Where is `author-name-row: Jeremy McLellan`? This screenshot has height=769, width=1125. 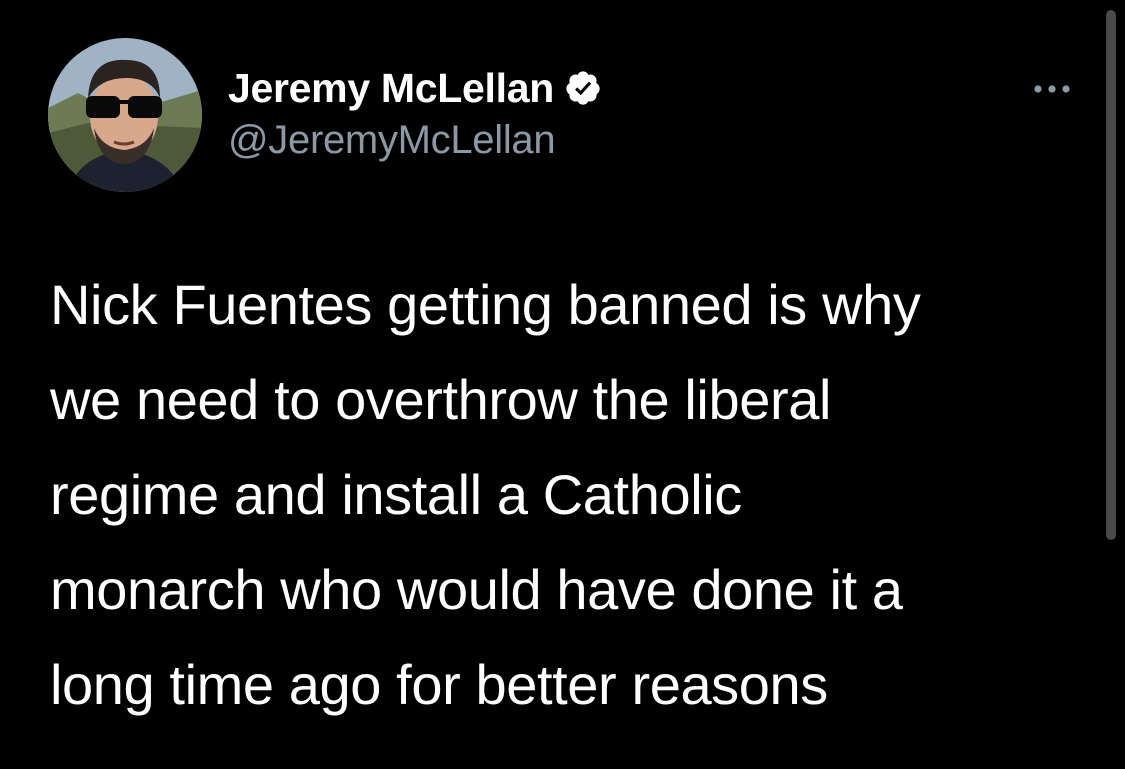
author-name-row: Jeremy McLellan is located at coordinates (415, 88).